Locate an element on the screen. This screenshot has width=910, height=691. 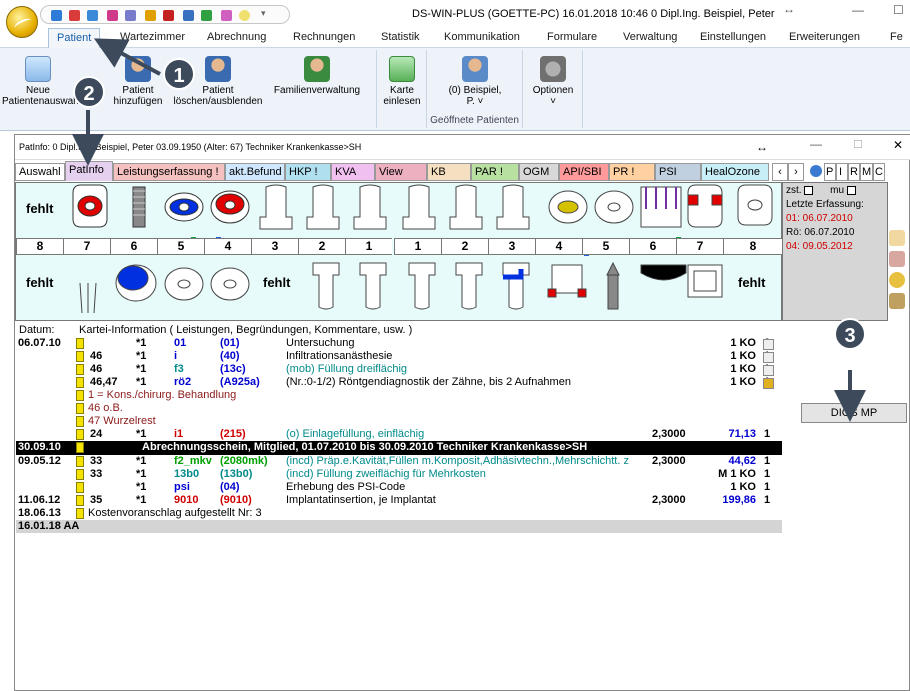
tab-i: I is located at coordinates (842, 172).